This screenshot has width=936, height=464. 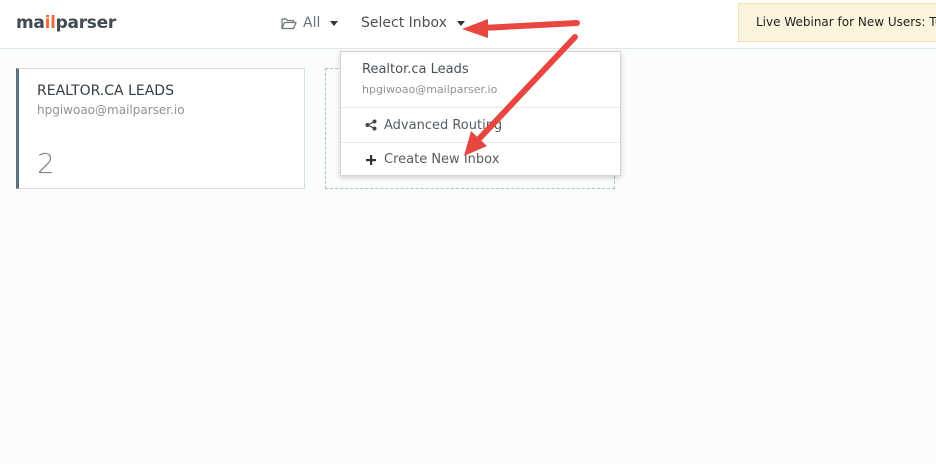 I want to click on inbox-card-title: REALTOR.CA LEADS, so click(x=105, y=91).